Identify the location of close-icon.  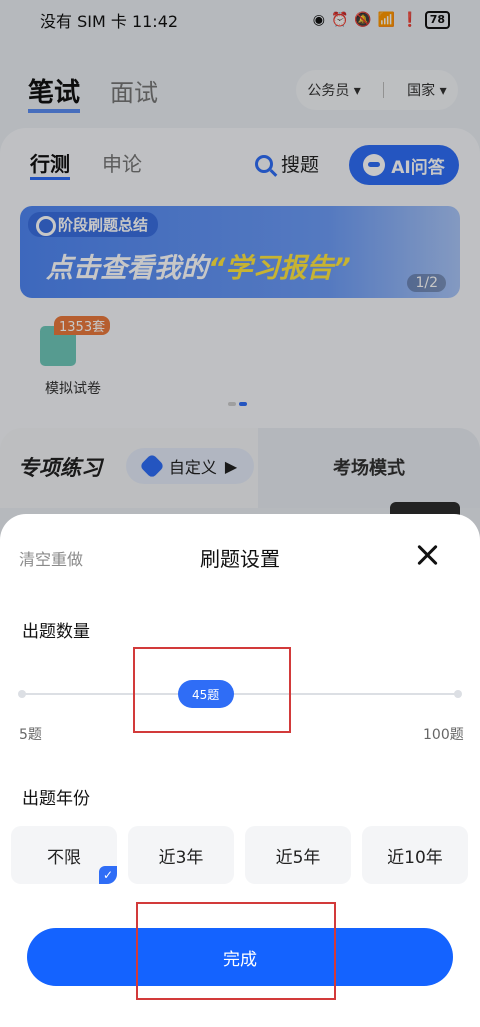
(427, 555).